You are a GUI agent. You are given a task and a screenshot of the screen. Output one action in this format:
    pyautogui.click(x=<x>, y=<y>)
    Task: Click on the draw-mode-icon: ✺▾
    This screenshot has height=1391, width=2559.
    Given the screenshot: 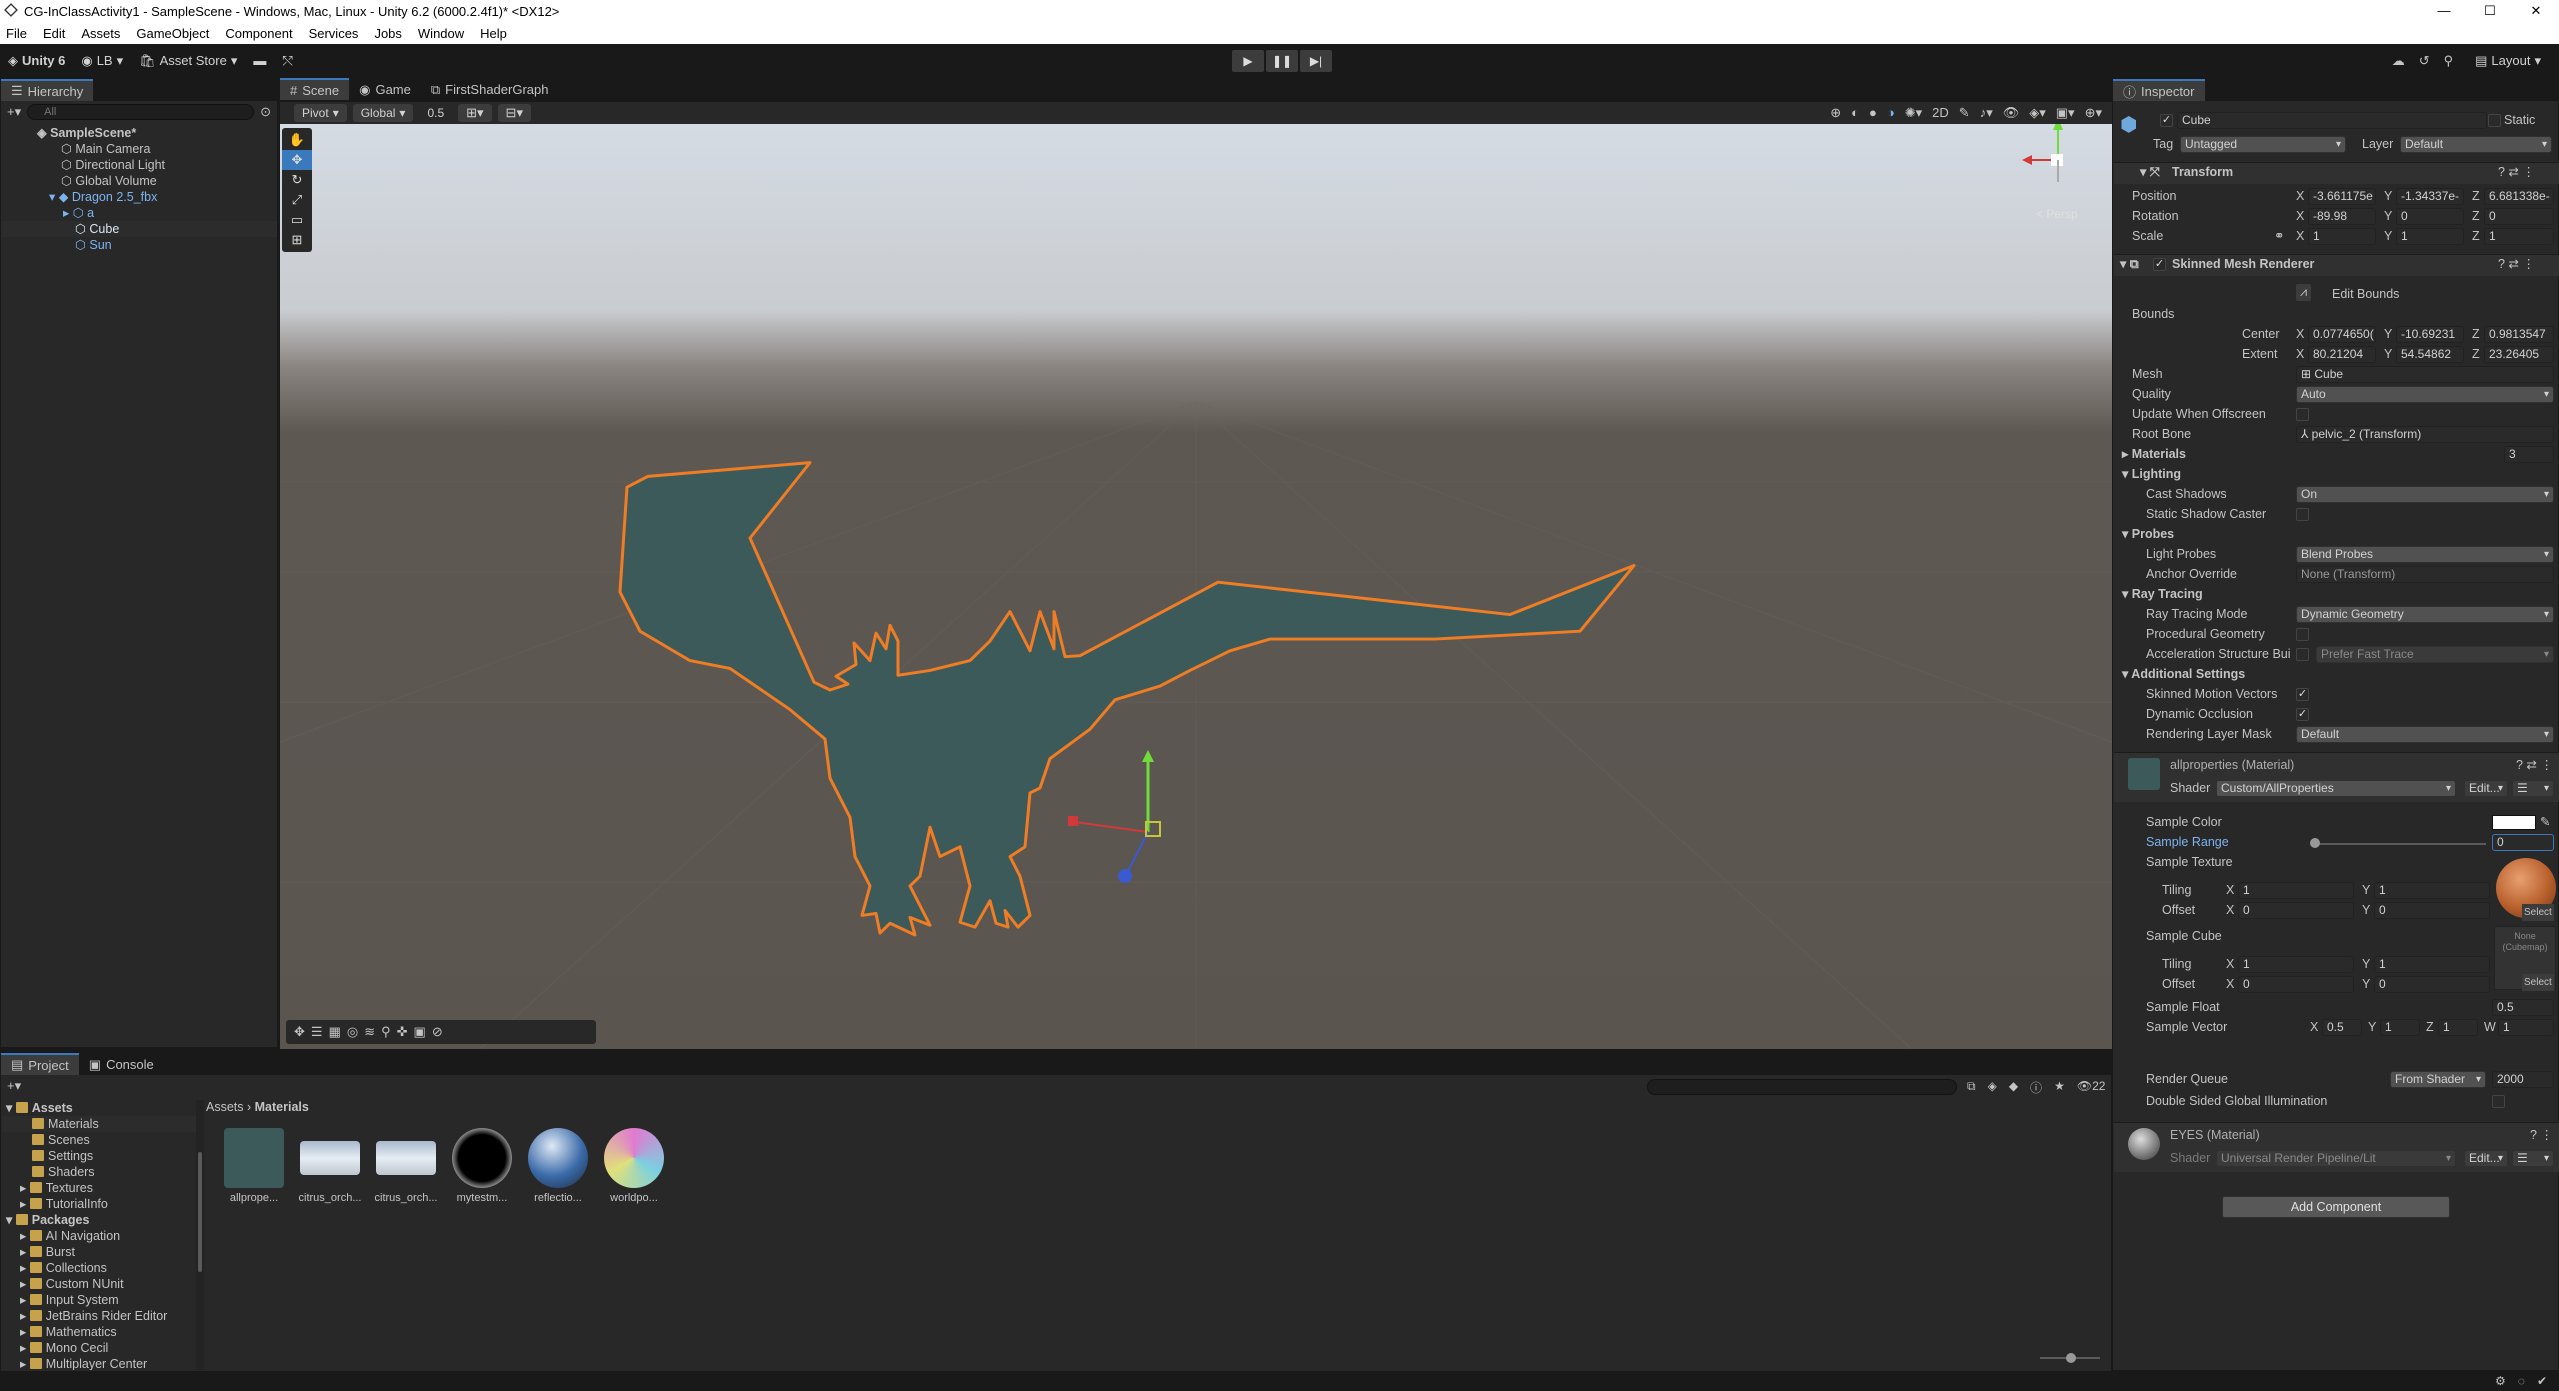 What is the action you would take?
    pyautogui.click(x=1913, y=113)
    